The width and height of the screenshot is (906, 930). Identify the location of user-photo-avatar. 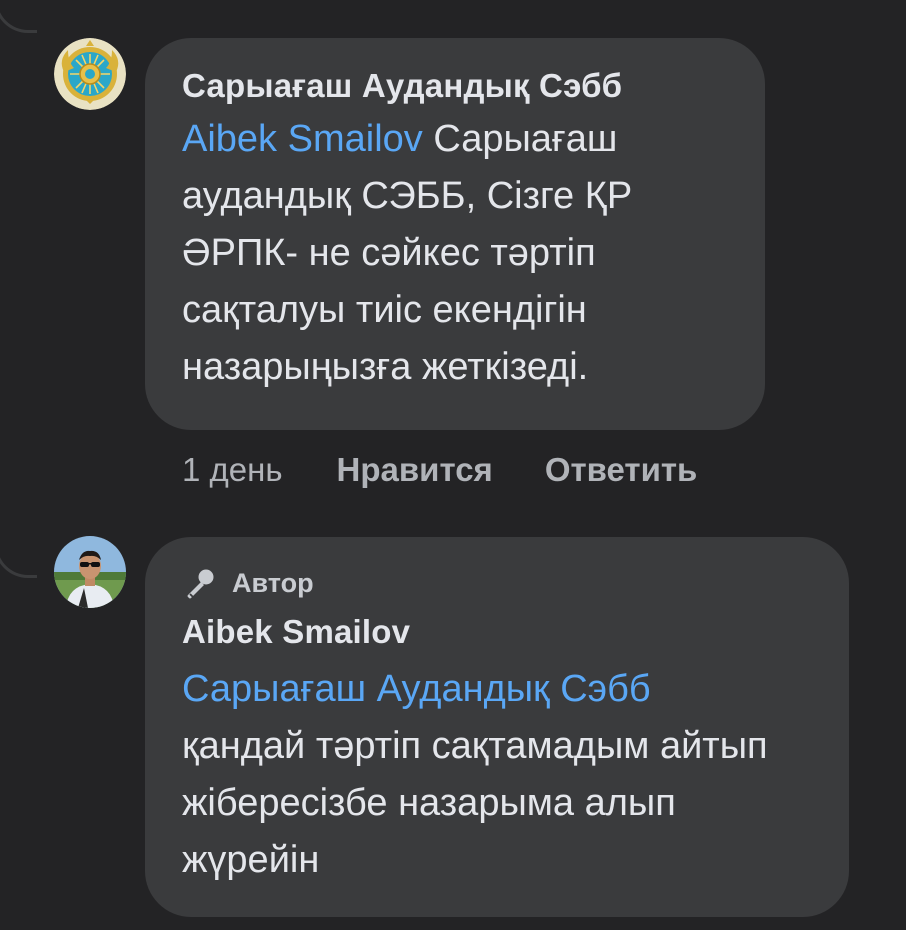
(90, 572).